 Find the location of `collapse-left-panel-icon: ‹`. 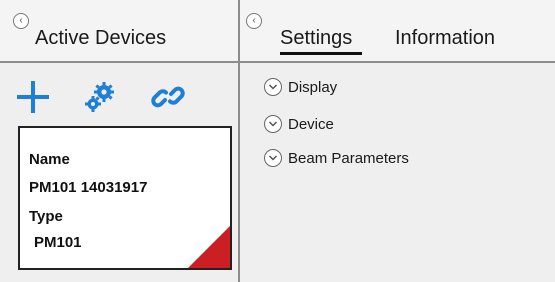

collapse-left-panel-icon: ‹ is located at coordinates (21, 21).